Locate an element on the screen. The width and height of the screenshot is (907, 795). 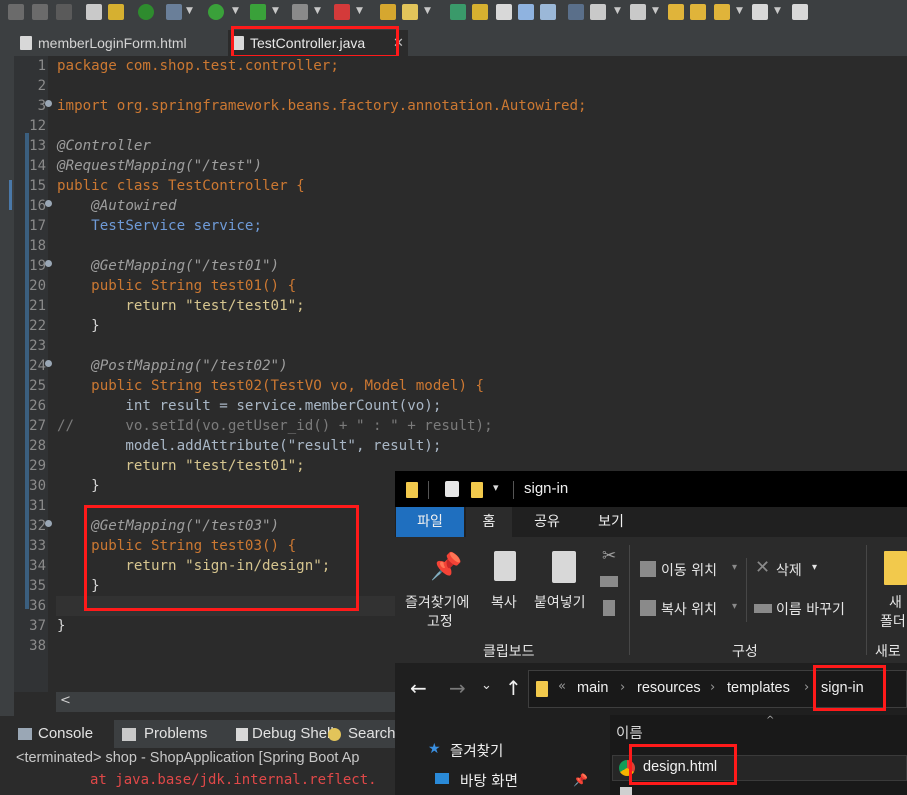
console-error-line: at java.base/jdk.internal.reflect. is located at coordinates (233, 780).